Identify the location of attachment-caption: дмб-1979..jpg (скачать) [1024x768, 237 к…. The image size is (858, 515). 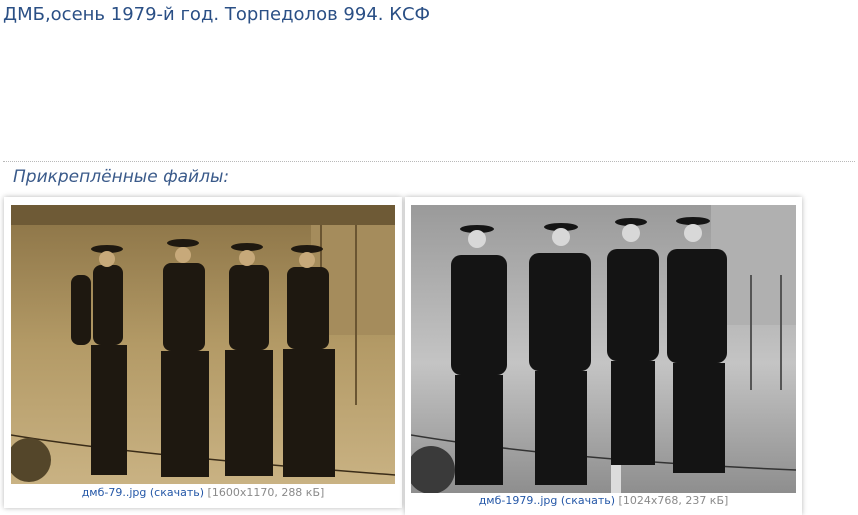
(603, 501).